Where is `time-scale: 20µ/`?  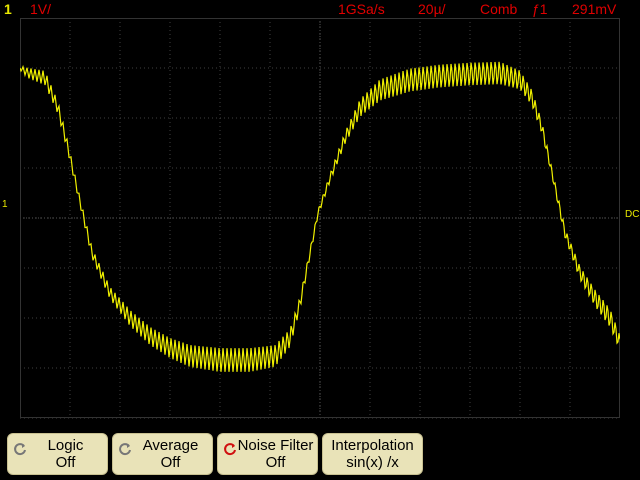
time-scale: 20µ/ is located at coordinates (432, 9).